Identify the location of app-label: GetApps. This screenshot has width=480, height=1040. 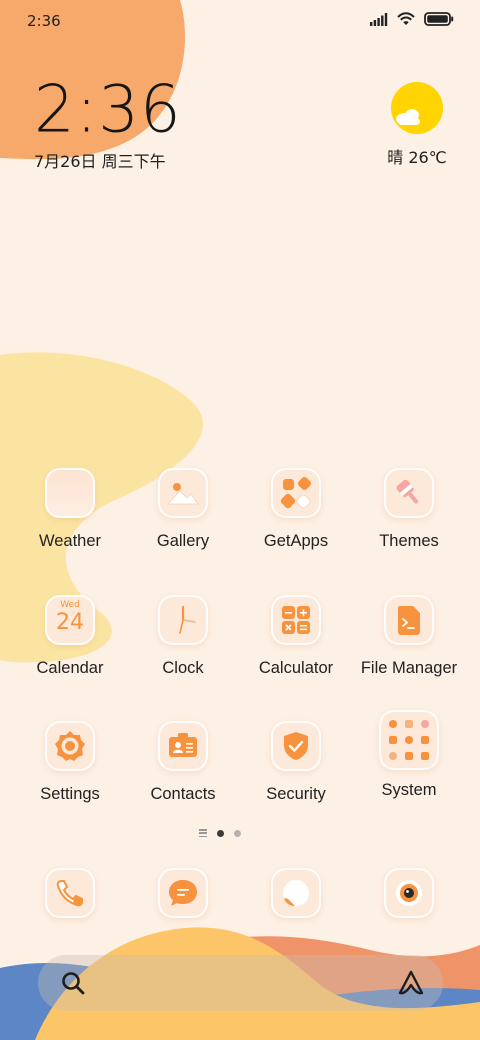
(296, 541).